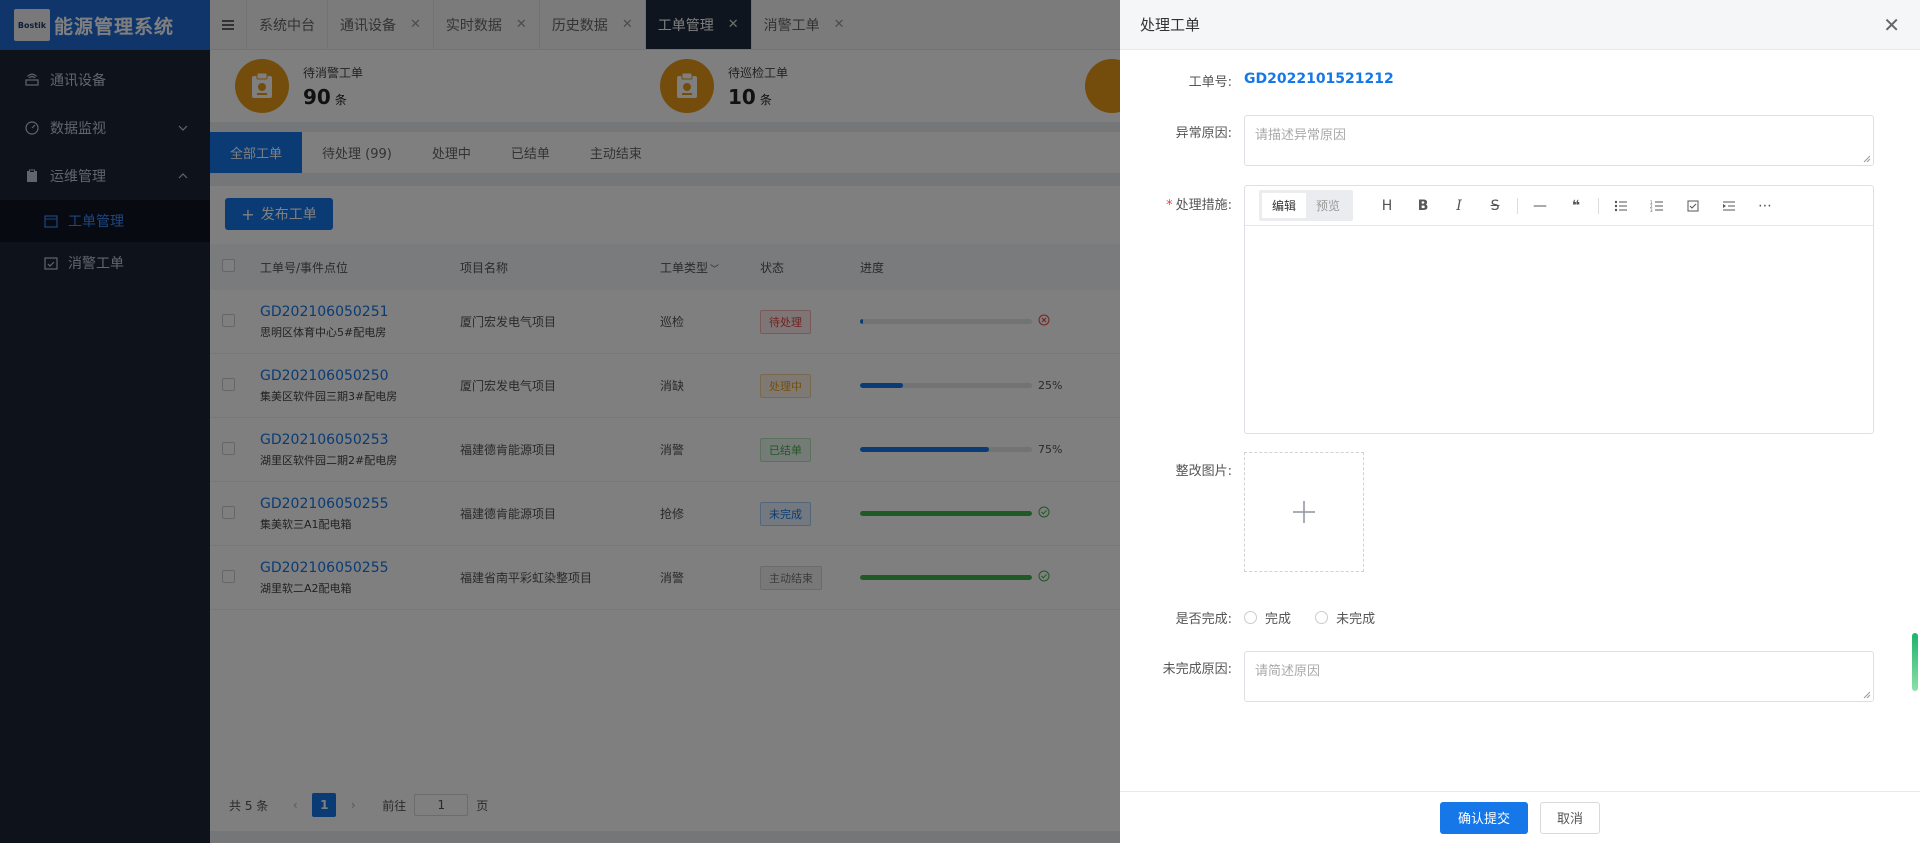  I want to click on cancel-button: 取消, so click(1570, 817).